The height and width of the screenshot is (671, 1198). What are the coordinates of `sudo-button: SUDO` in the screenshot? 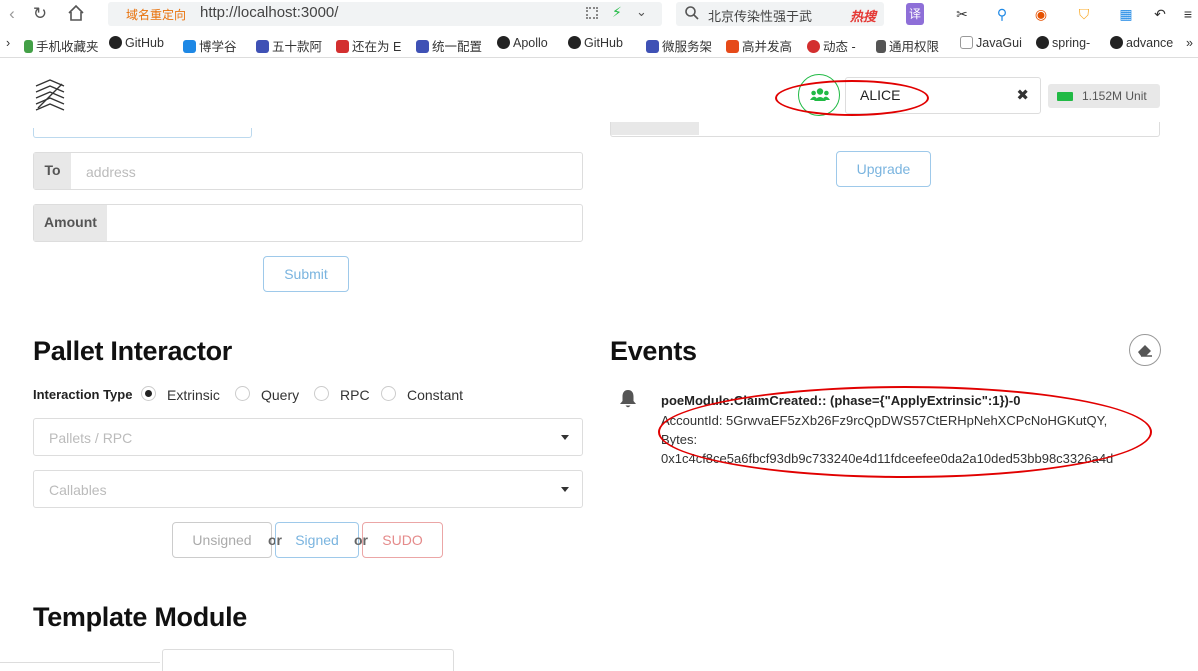 It's located at (402, 540).